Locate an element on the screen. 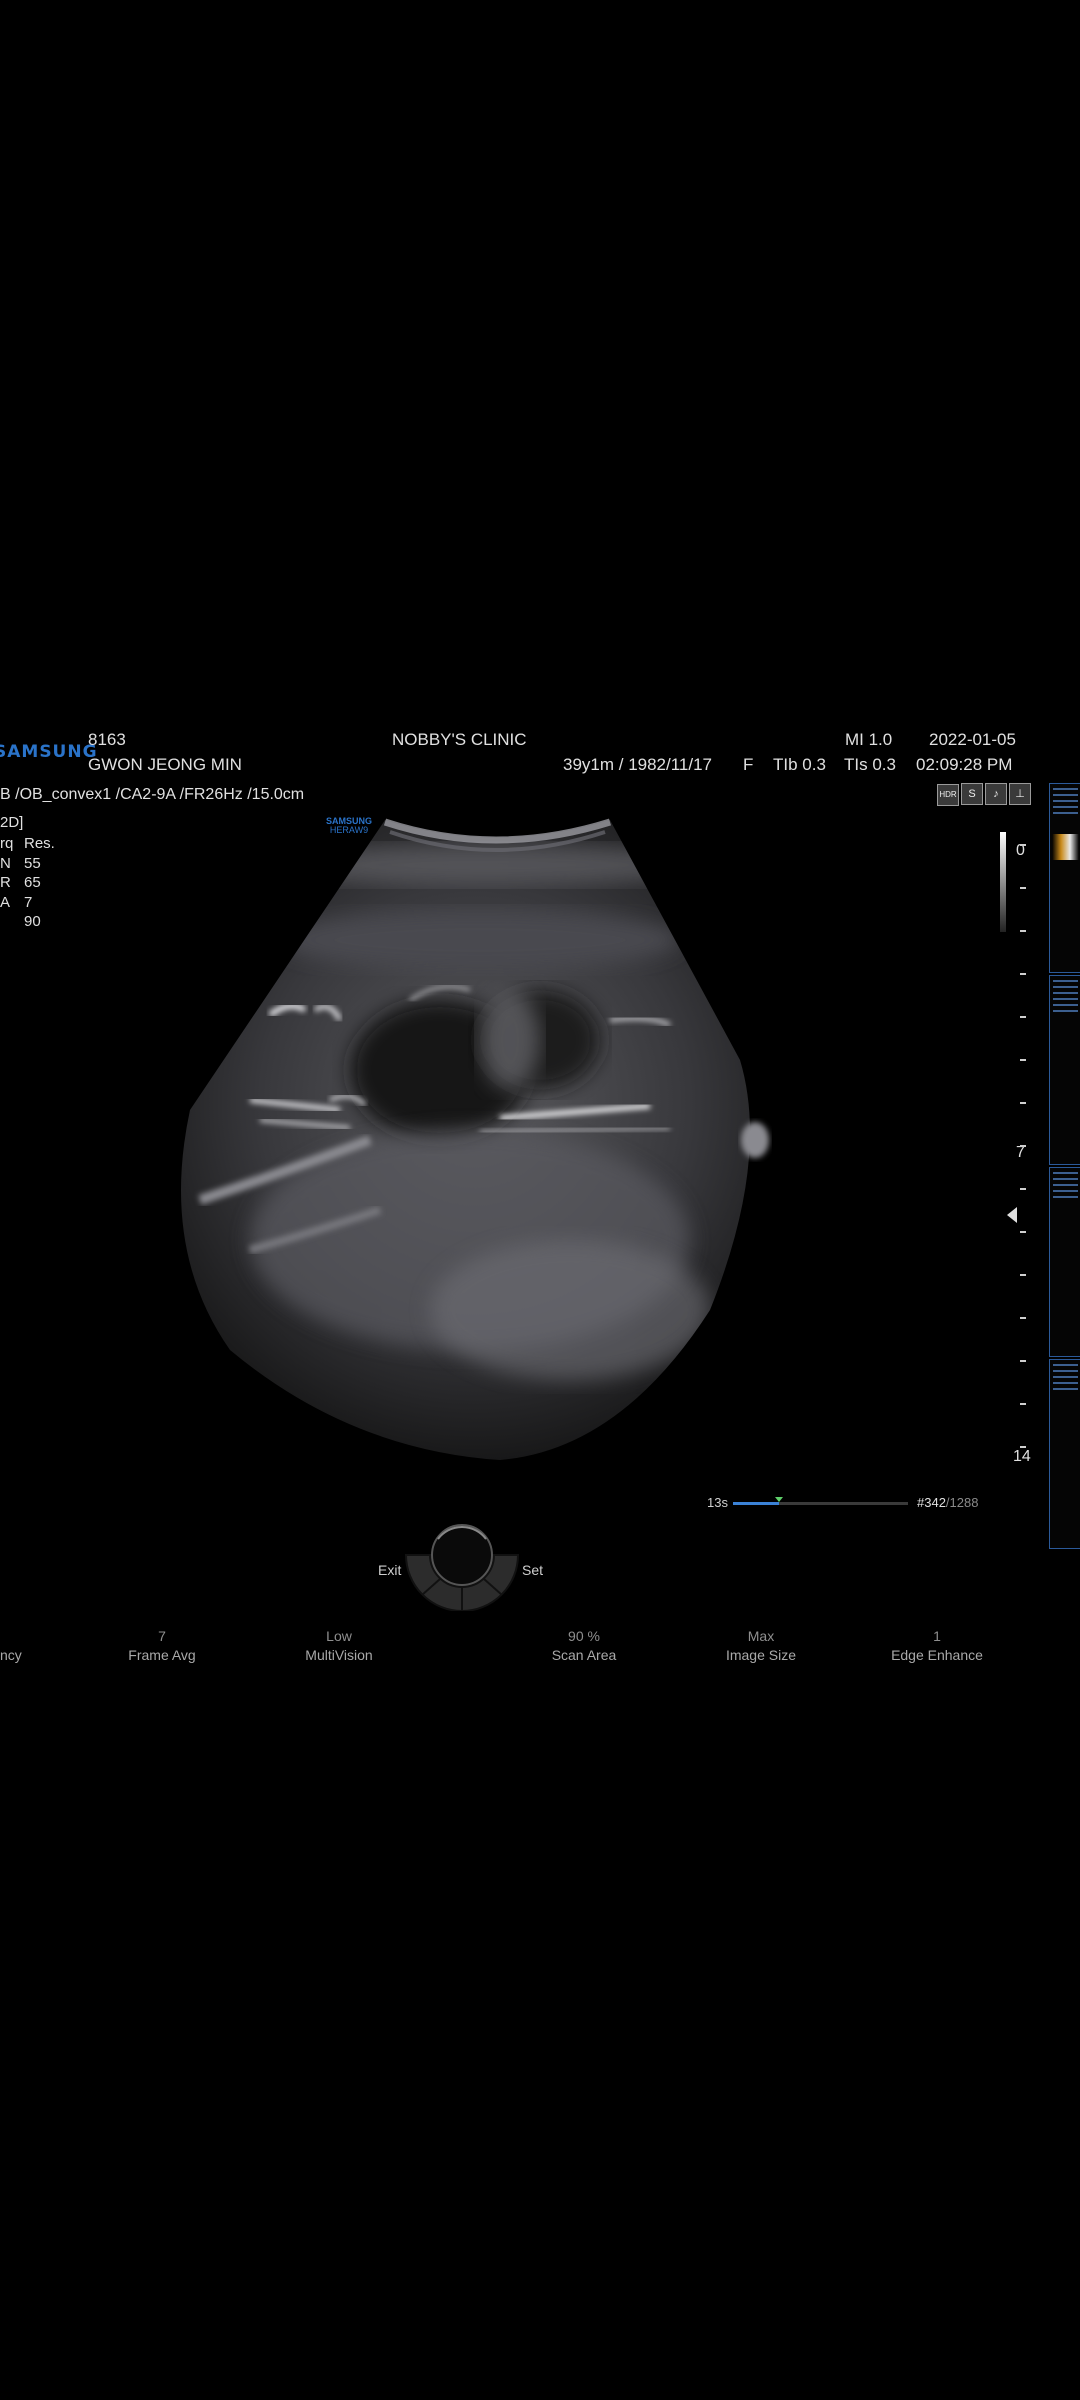 This screenshot has height=2400, width=1080. depth-label-bottom: 14 is located at coordinates (1022, 1456).